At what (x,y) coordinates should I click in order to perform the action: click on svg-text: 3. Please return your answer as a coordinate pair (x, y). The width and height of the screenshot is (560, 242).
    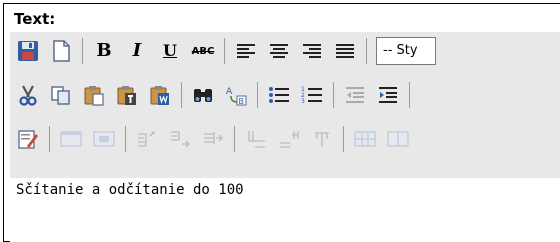
    Looking at the image, I should click on (303, 101).